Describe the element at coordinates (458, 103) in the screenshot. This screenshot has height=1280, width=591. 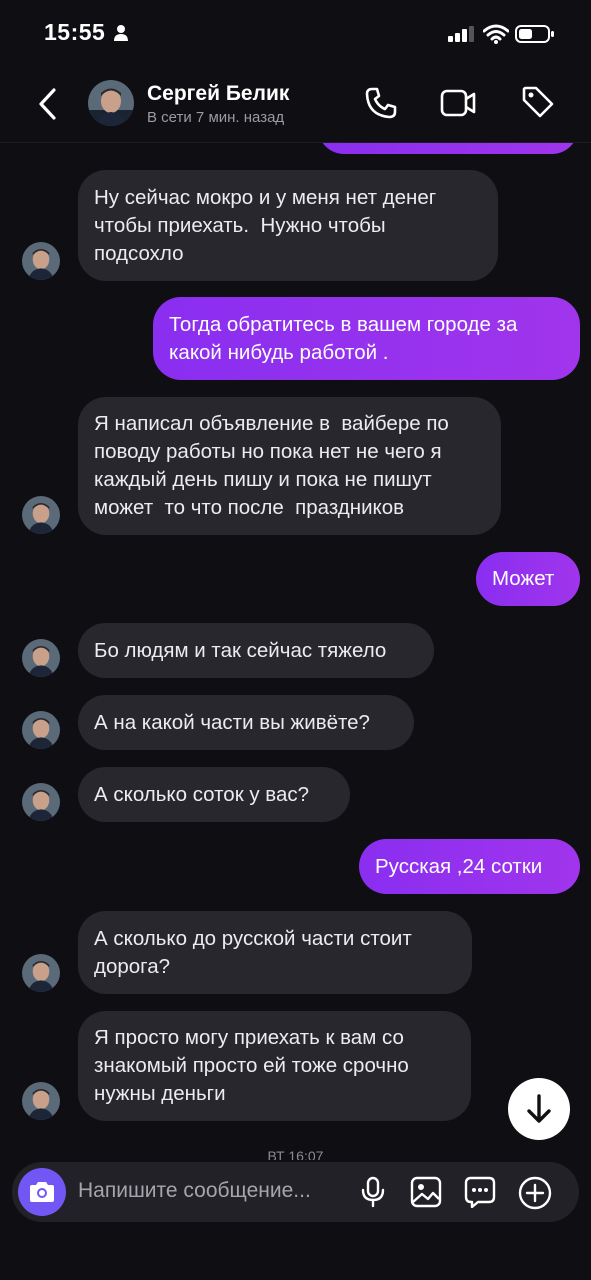
I see `video-icon` at that location.